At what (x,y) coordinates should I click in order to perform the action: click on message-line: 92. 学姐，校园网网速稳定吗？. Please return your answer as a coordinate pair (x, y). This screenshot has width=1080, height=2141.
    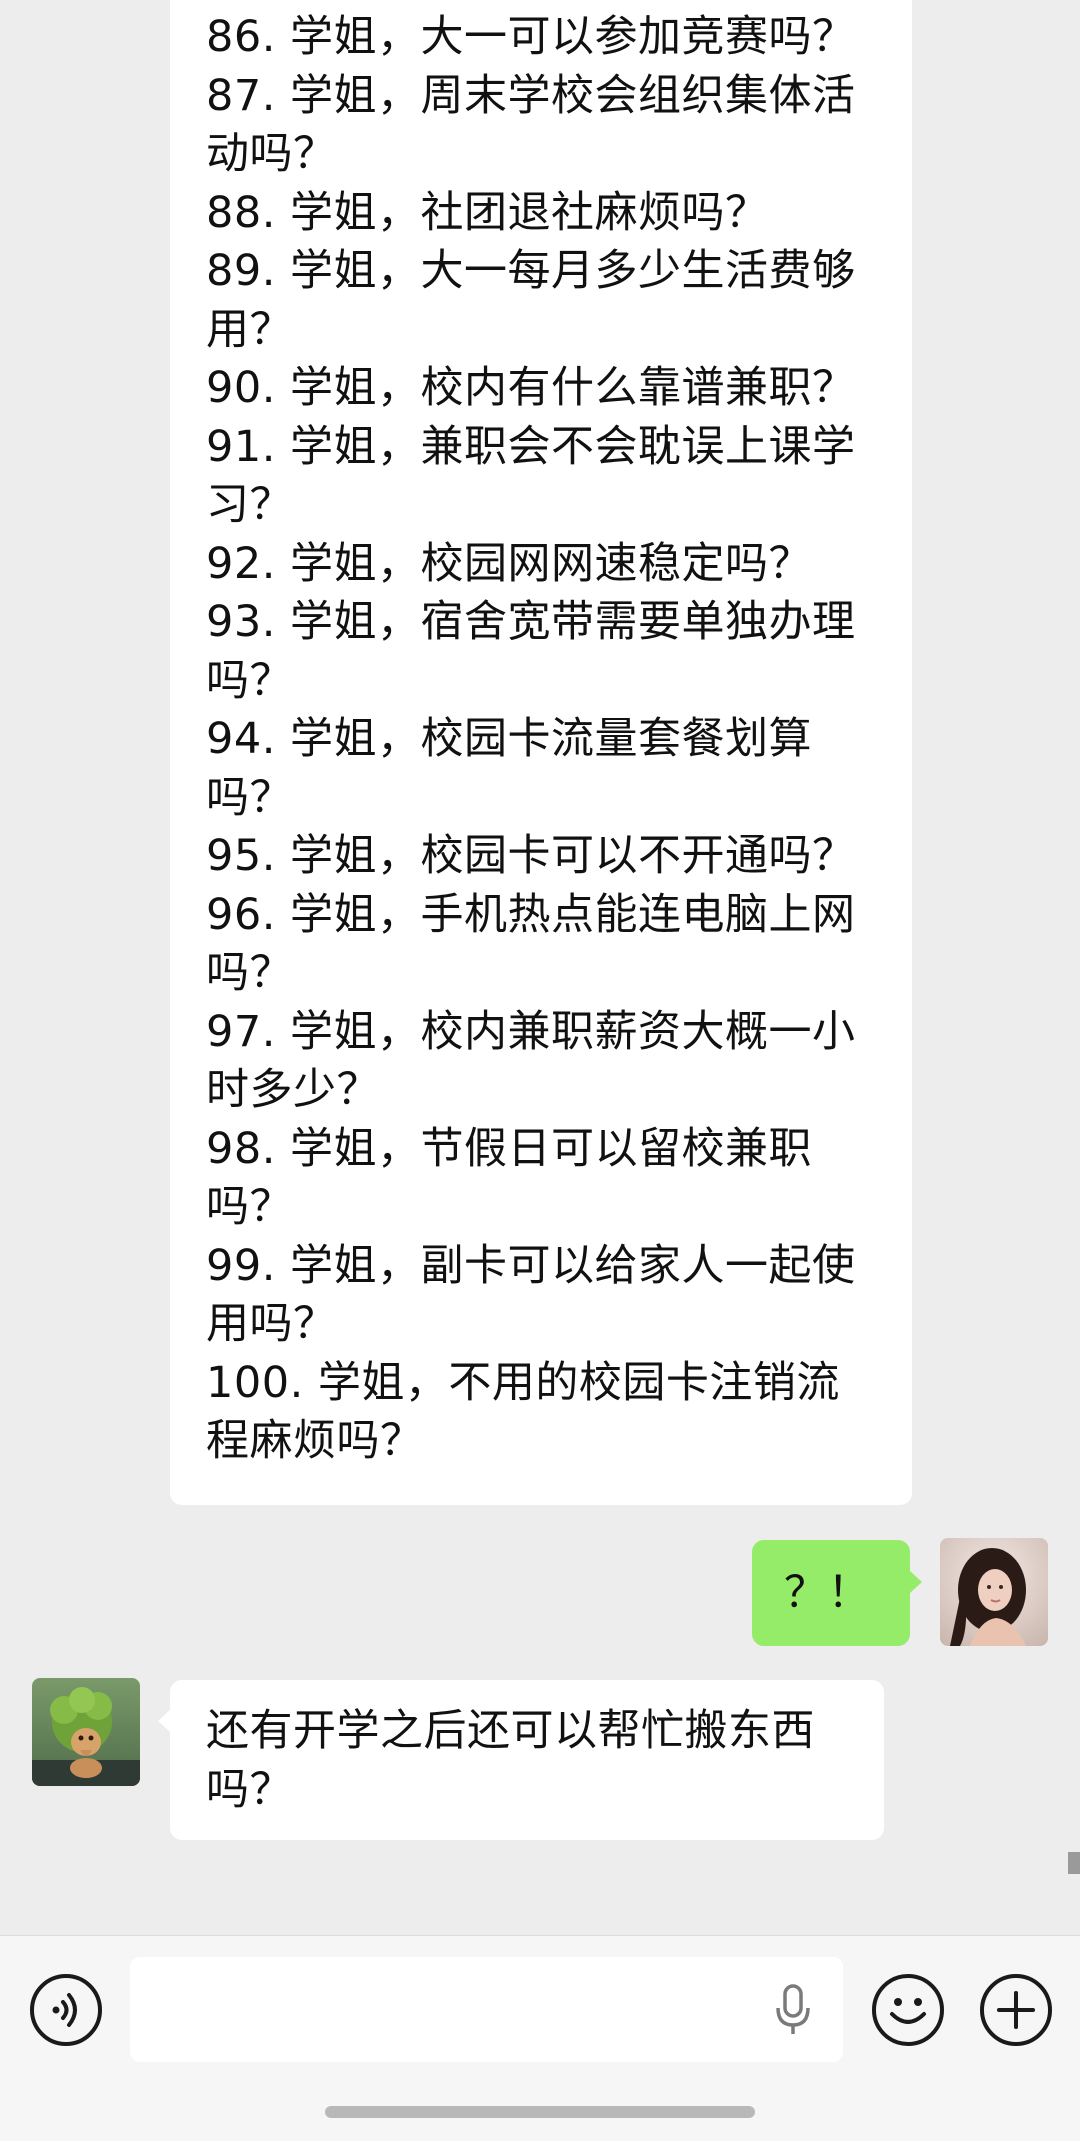
    Looking at the image, I should click on (509, 563).